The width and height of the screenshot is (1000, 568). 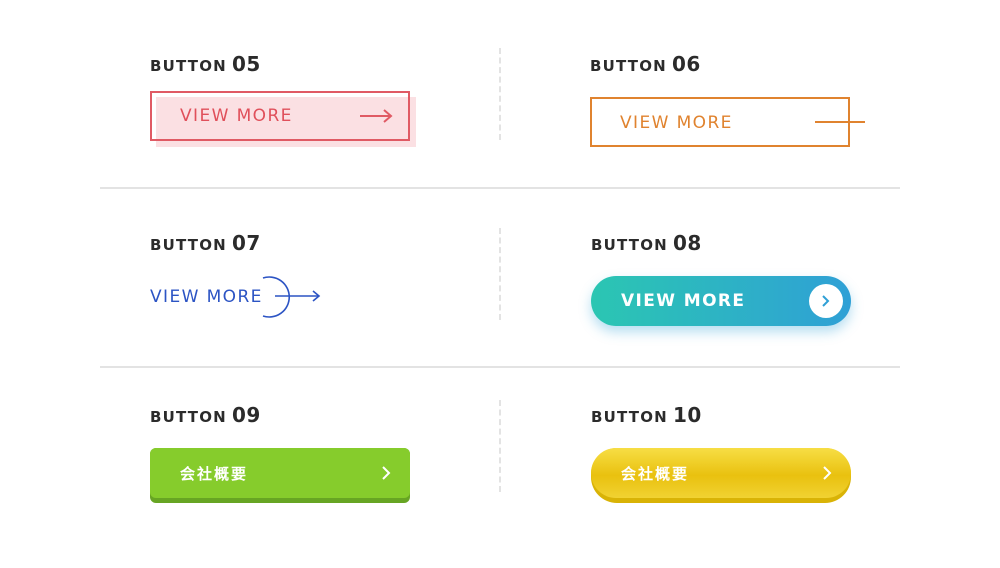 I want to click on button-09-title: BUTTON 09, so click(x=205, y=415).